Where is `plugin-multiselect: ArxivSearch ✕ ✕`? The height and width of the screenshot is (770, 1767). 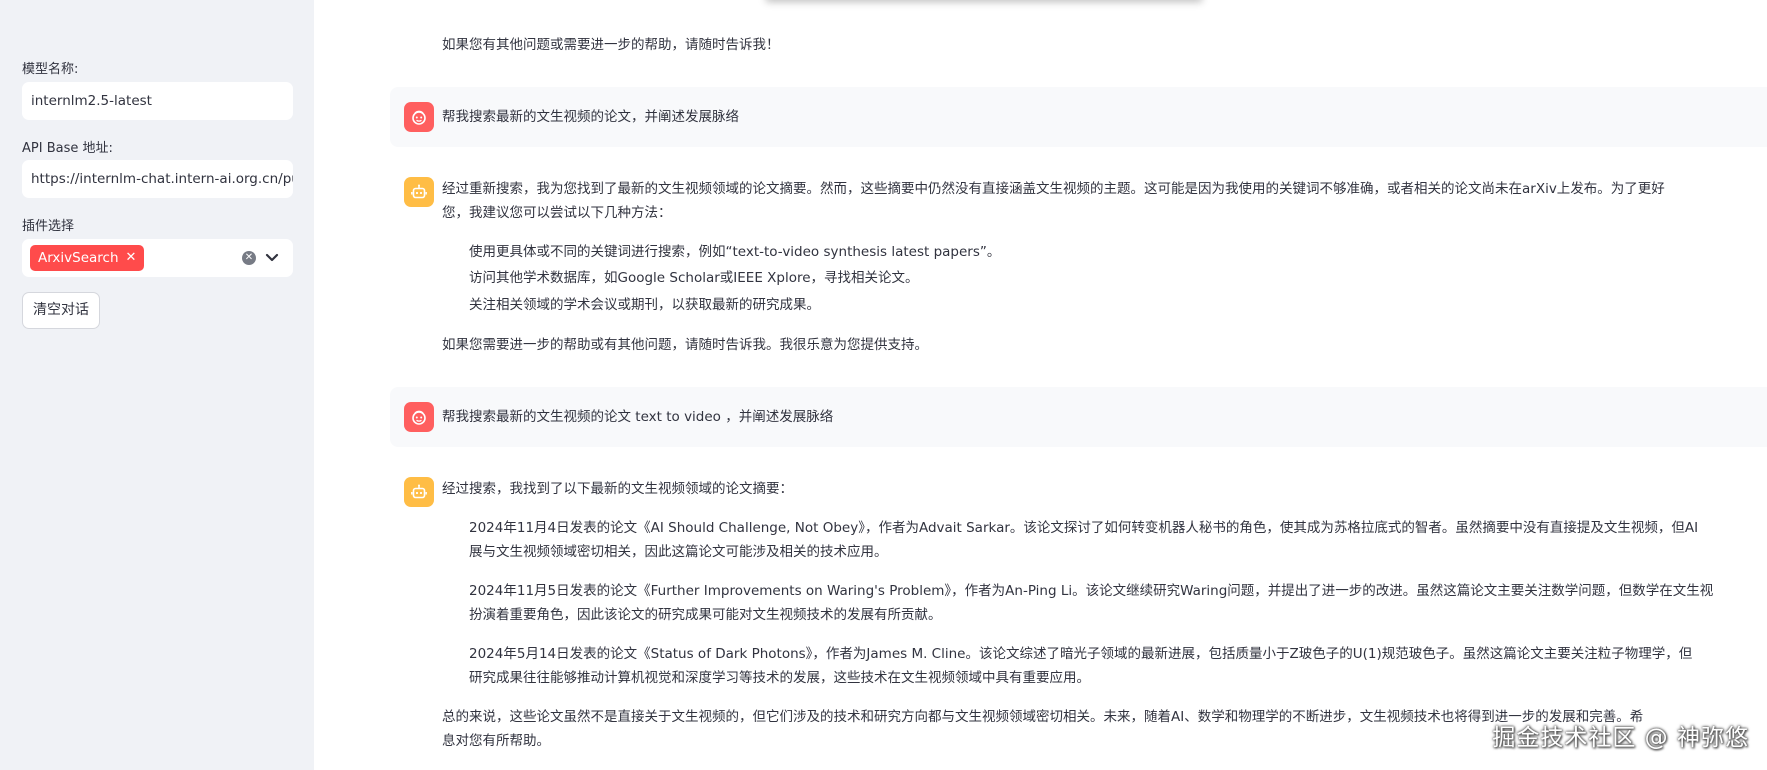 plugin-multiselect: ArxivSearch ✕ ✕ is located at coordinates (157, 258).